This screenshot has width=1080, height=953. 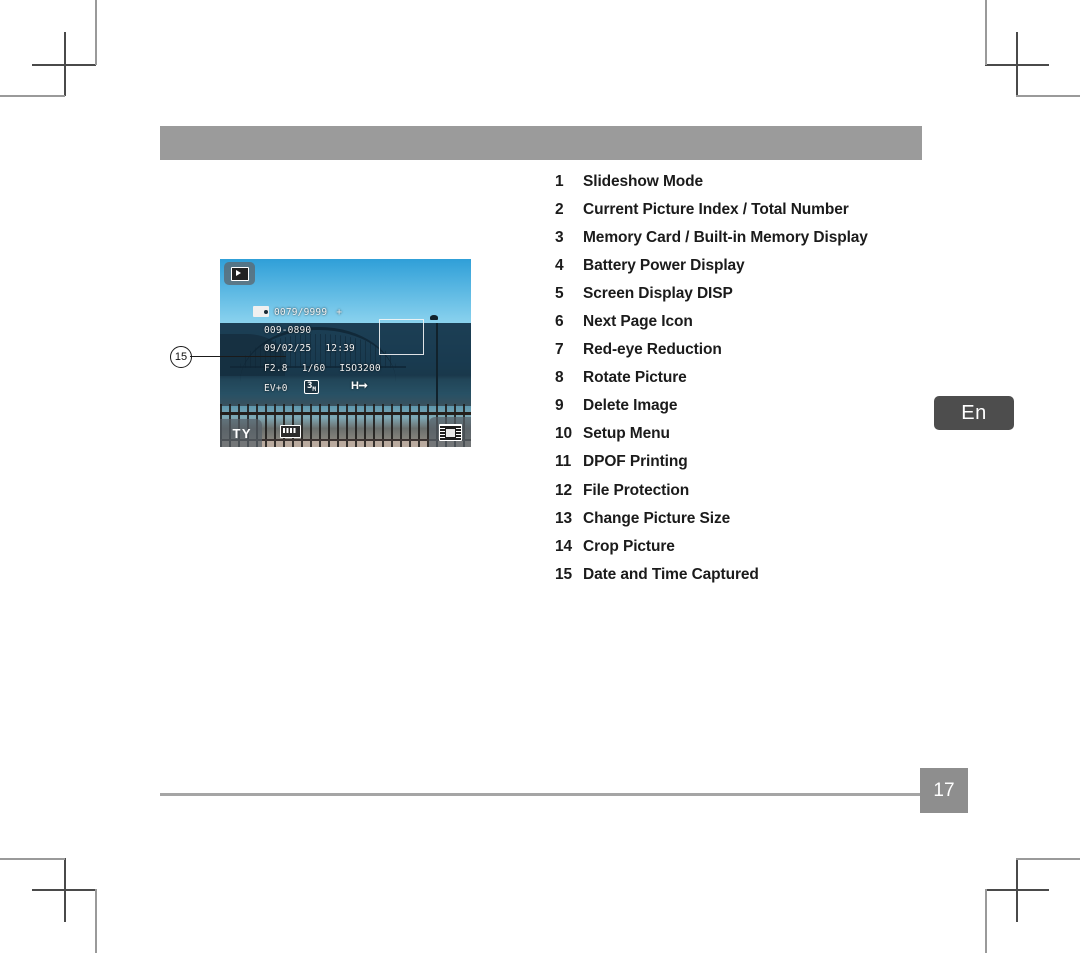 I want to click on legend-label: Slideshow Mode, so click(x=643, y=181).